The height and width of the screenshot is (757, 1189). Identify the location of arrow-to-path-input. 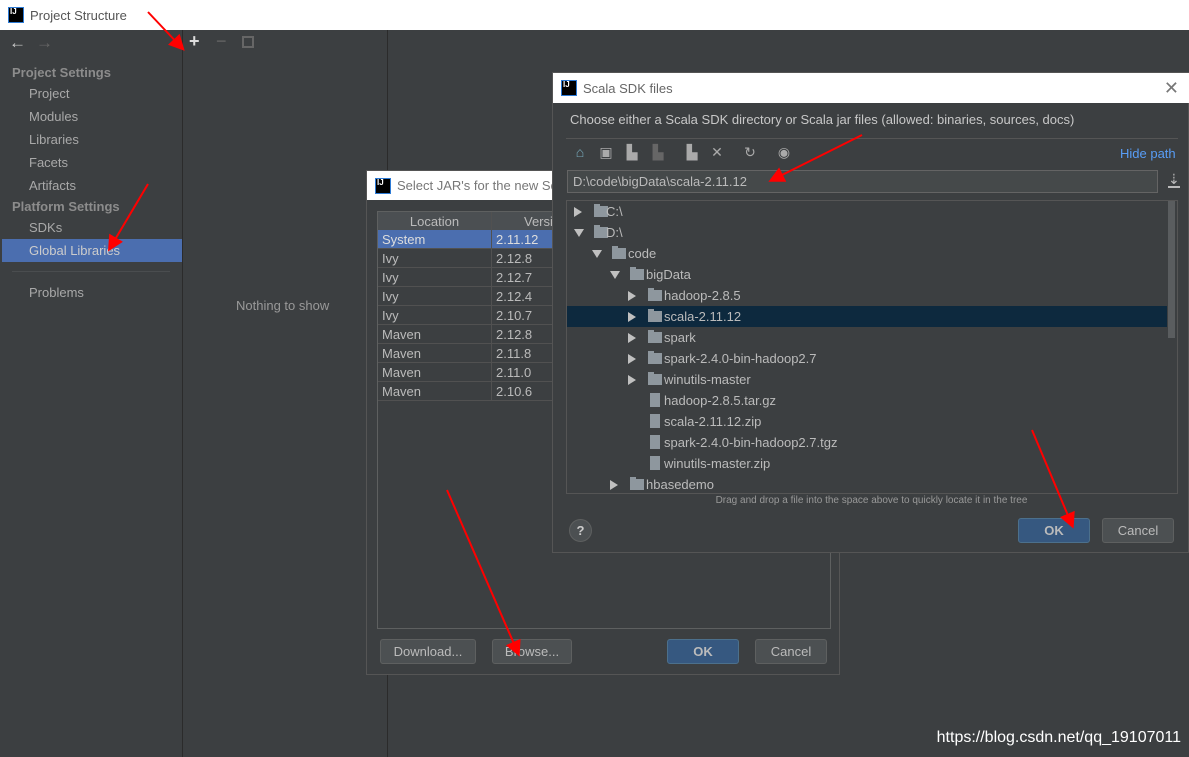
(815, 158).